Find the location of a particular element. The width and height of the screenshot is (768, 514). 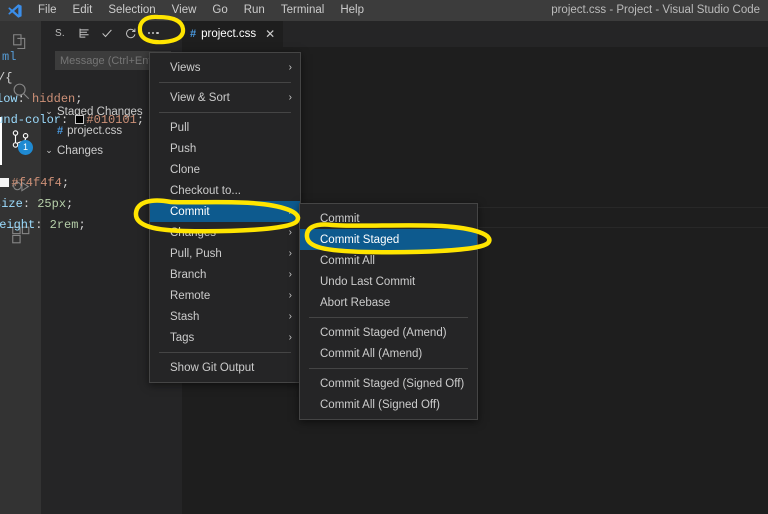

menu-item-view-sort: View & Sort › is located at coordinates (225, 97).